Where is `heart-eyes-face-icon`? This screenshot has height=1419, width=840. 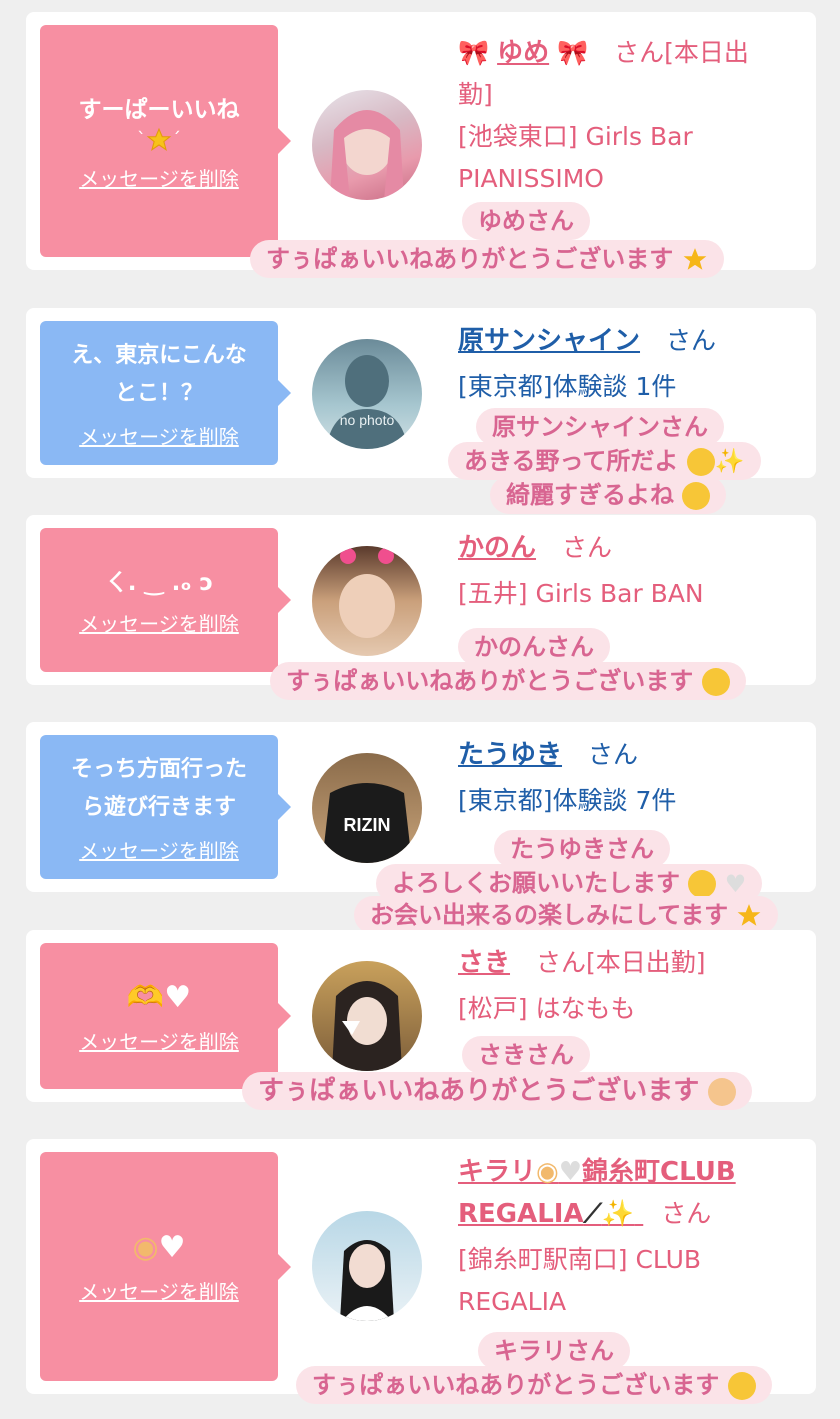
heart-eyes-face-icon is located at coordinates (741, 1386).